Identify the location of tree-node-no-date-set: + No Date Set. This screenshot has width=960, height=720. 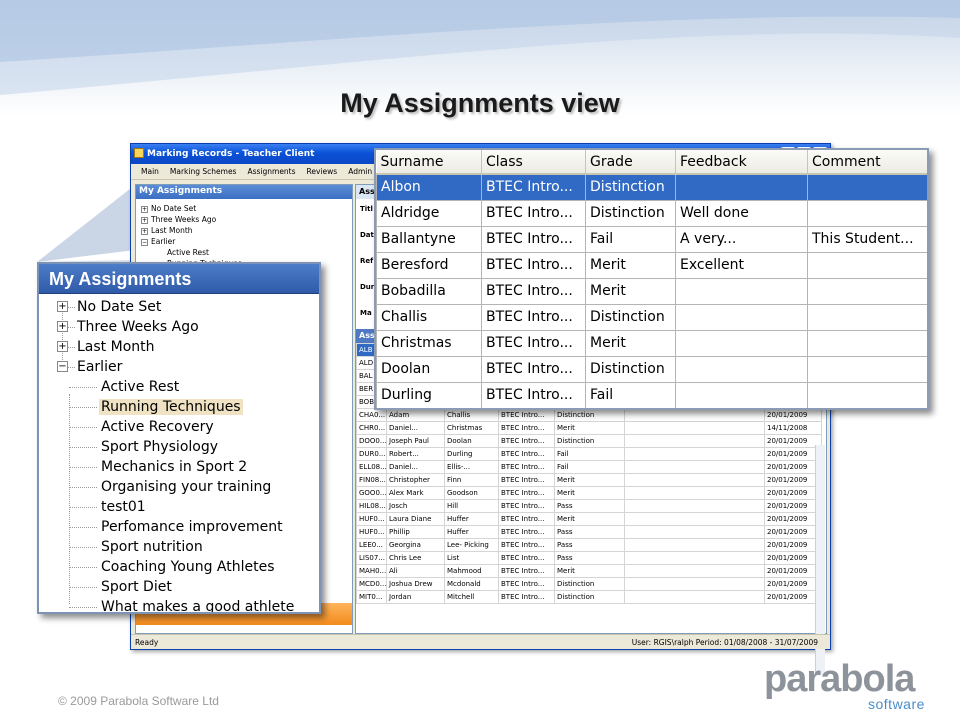
(179, 307).